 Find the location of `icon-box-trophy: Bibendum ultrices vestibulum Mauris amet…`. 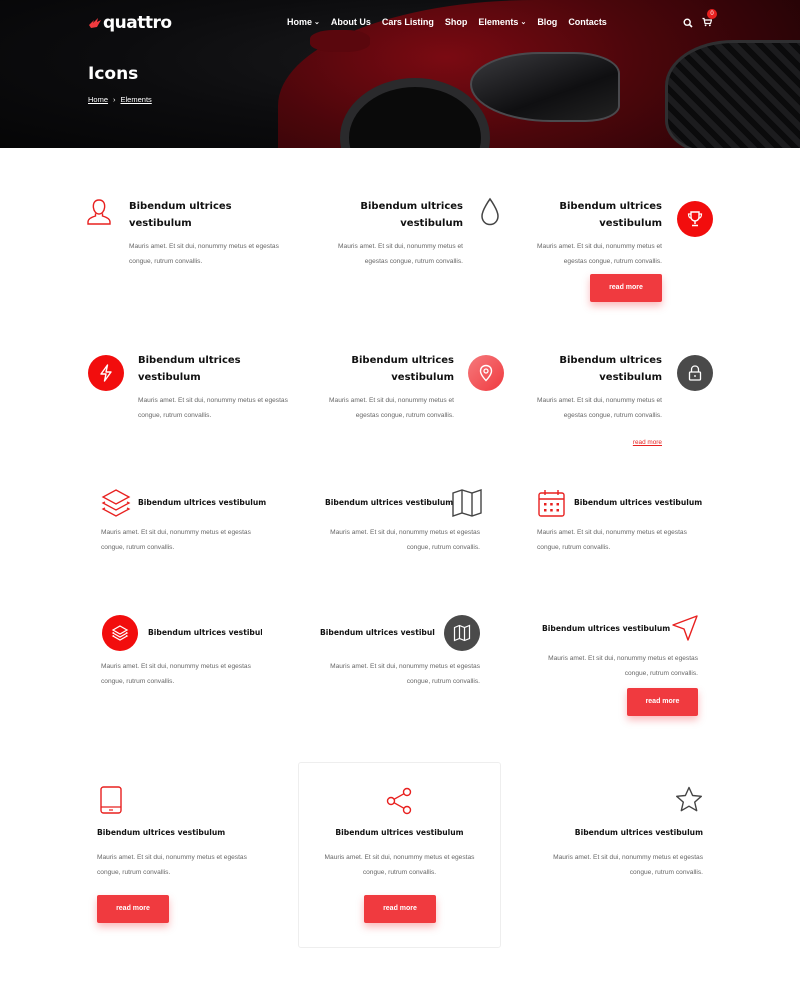

icon-box-trophy: Bibendum ultrices vestibulum Mauris amet… is located at coordinates (592, 233).